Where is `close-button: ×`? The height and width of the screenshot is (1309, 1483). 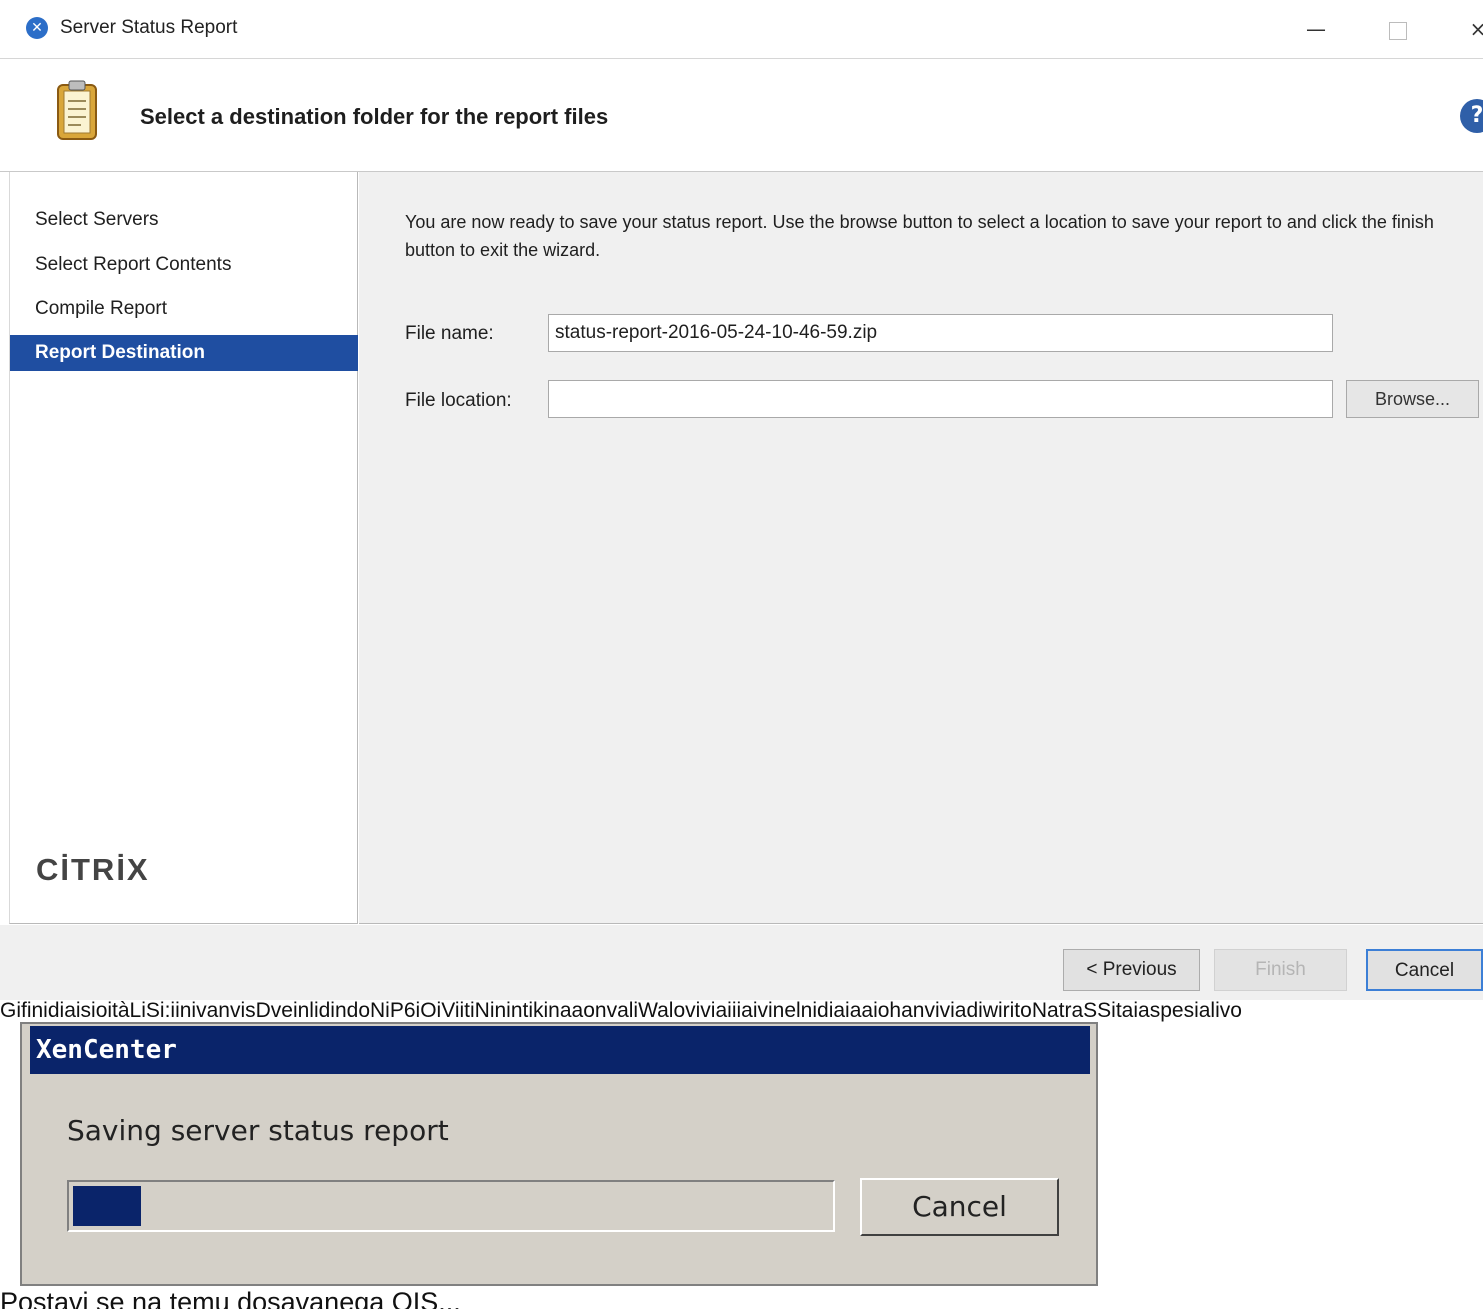
close-button: × is located at coordinates (1470, 29).